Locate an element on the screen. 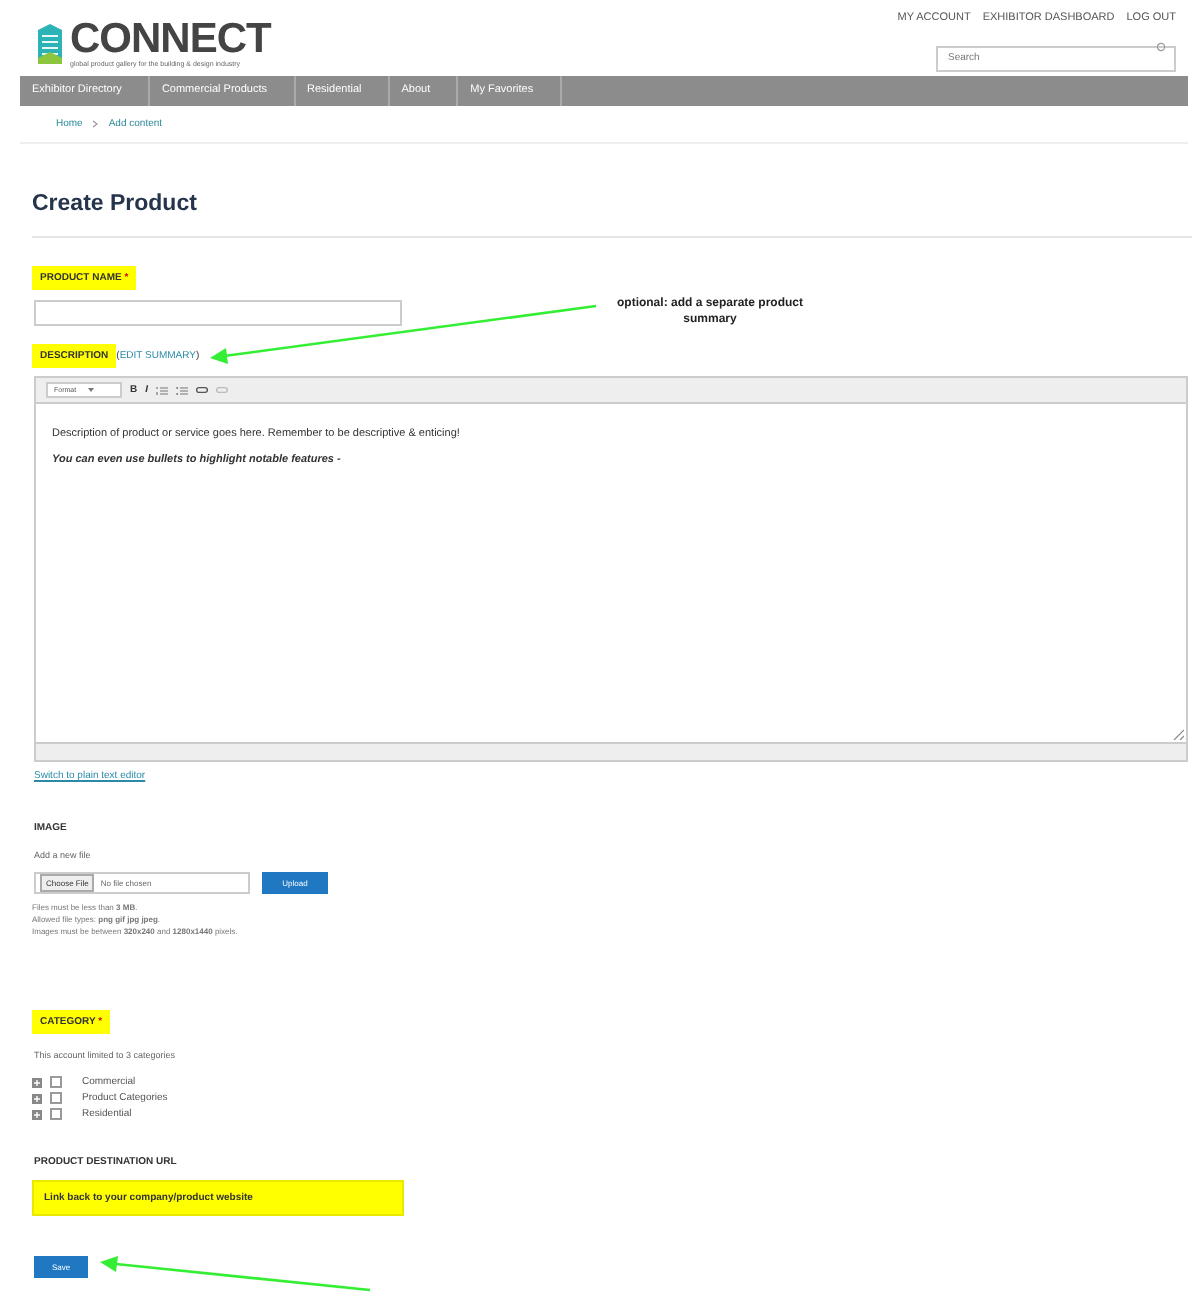 This screenshot has width=1192, height=1294. product-name-field is located at coordinates (218, 313).